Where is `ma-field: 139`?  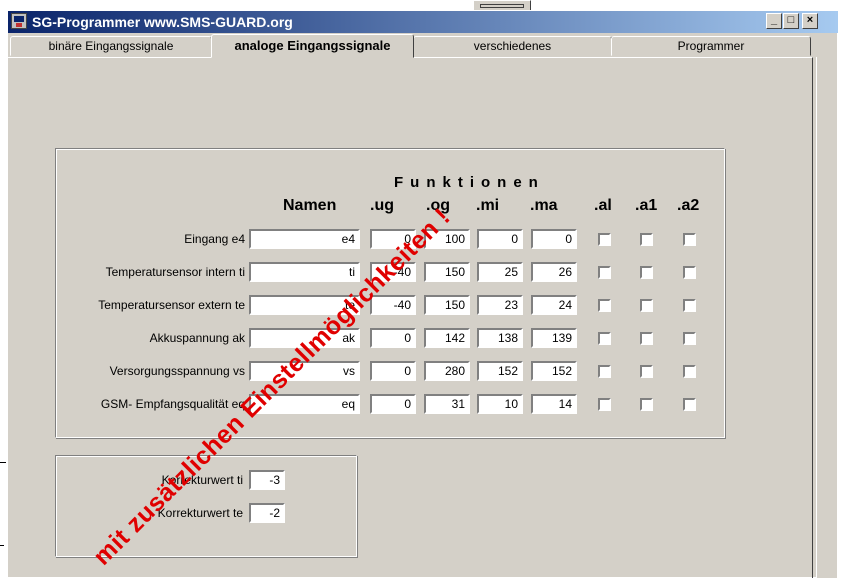 ma-field: 139 is located at coordinates (554, 338).